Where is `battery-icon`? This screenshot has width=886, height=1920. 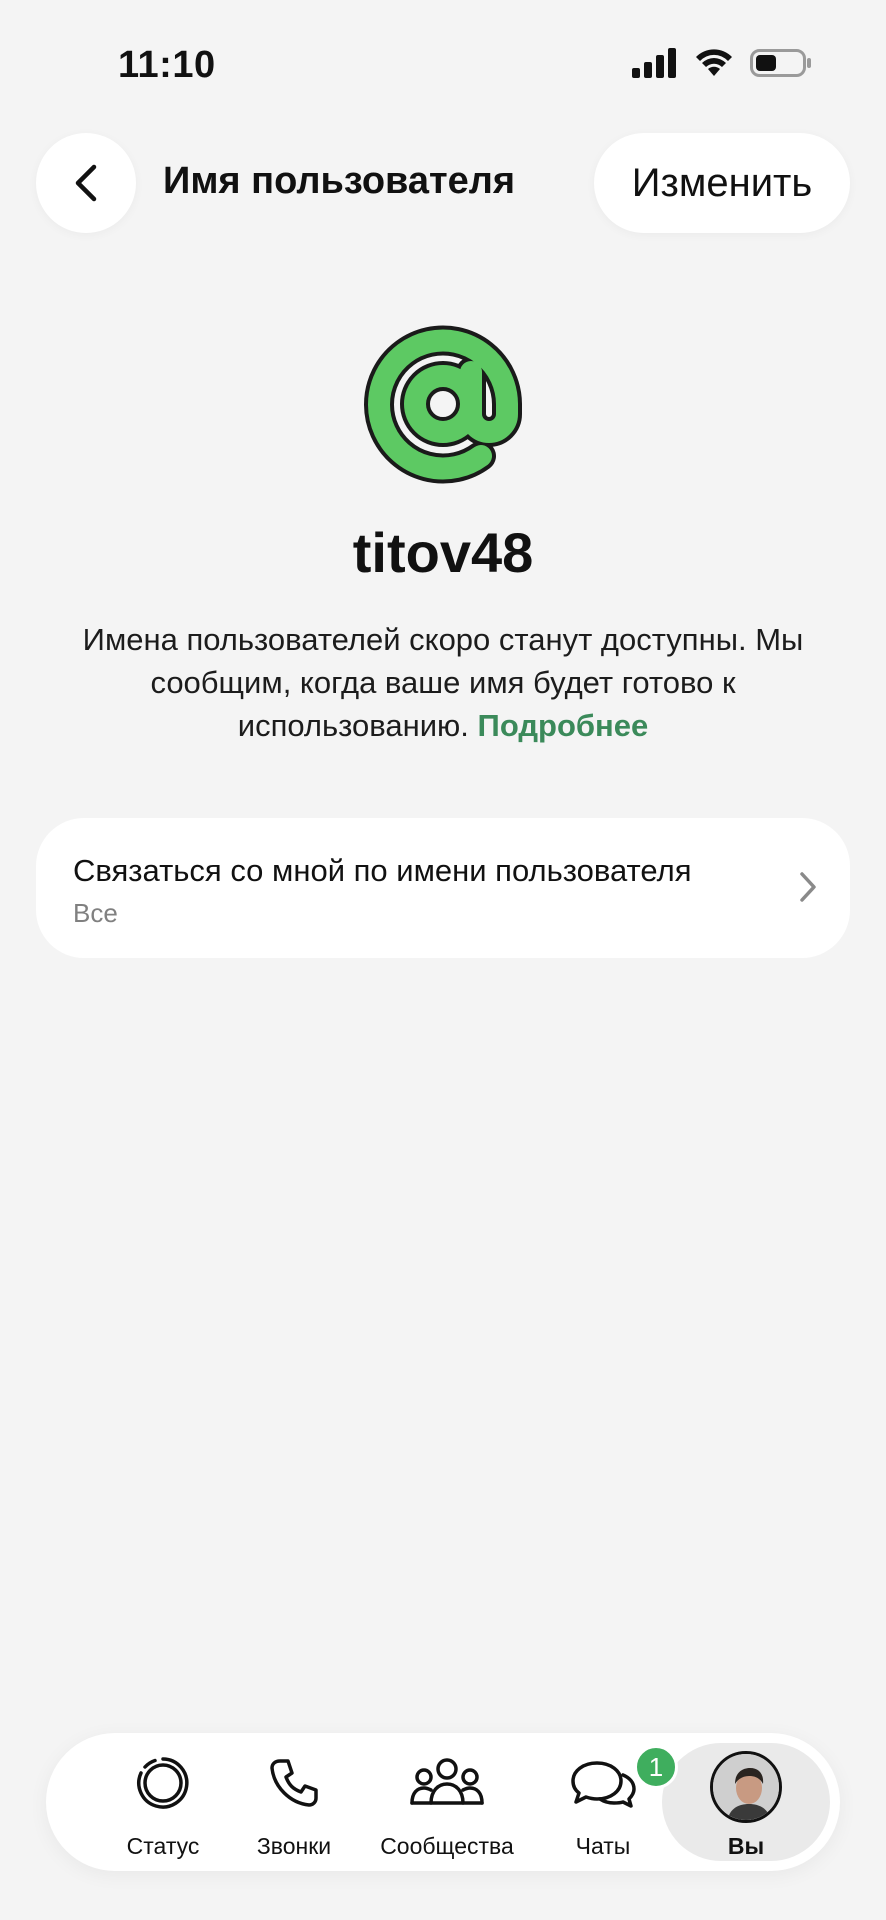 battery-icon is located at coordinates (780, 63).